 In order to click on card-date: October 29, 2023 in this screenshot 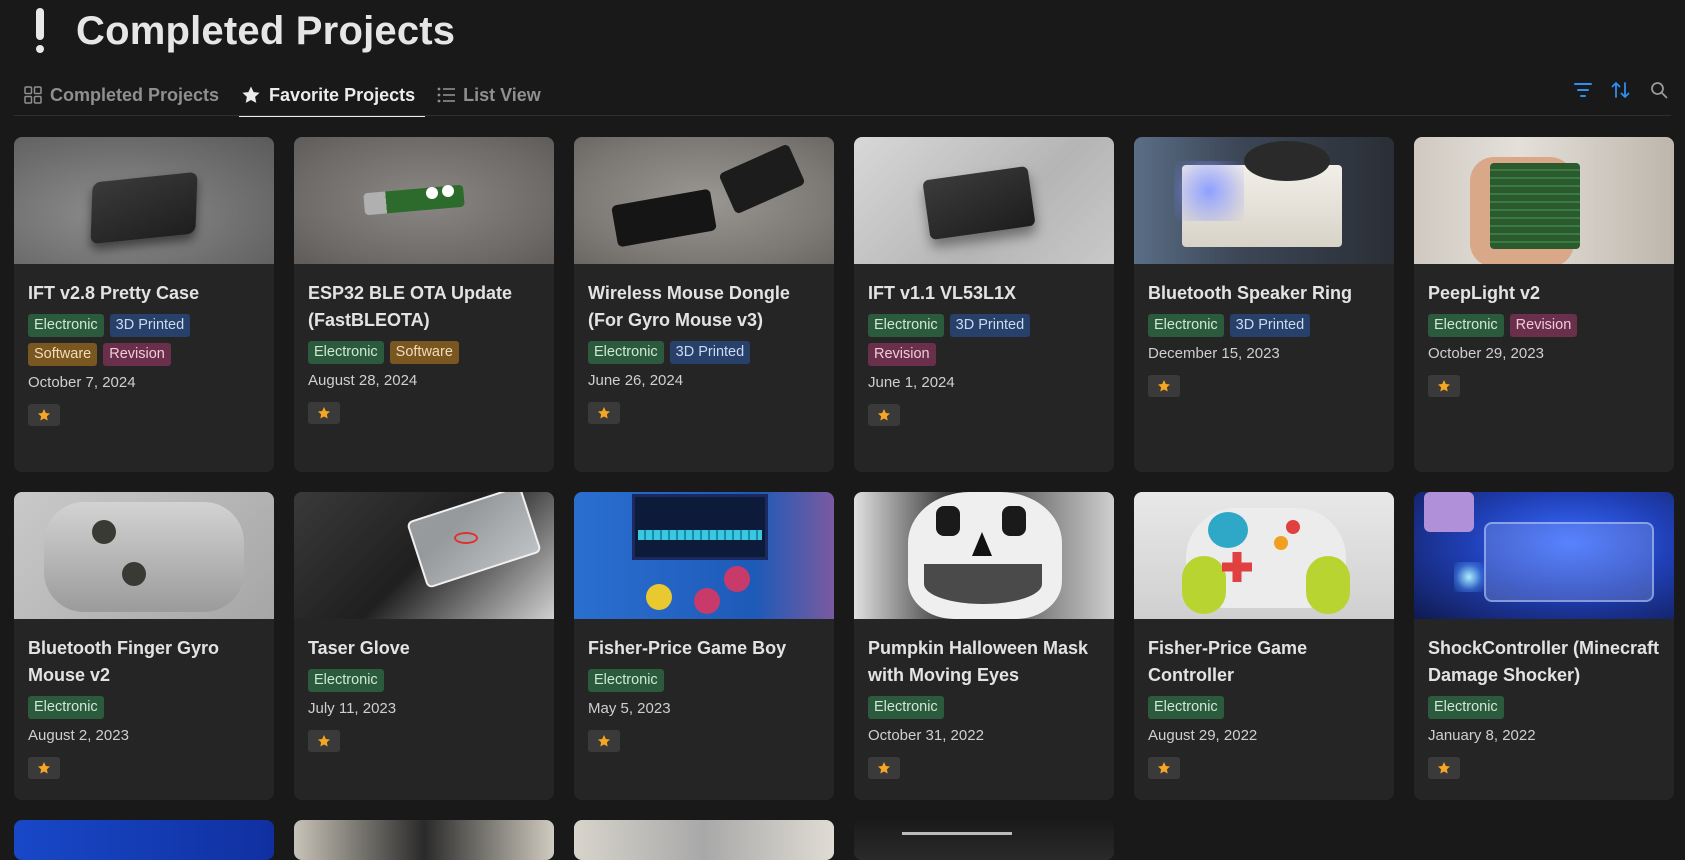, I will do `click(1486, 353)`.